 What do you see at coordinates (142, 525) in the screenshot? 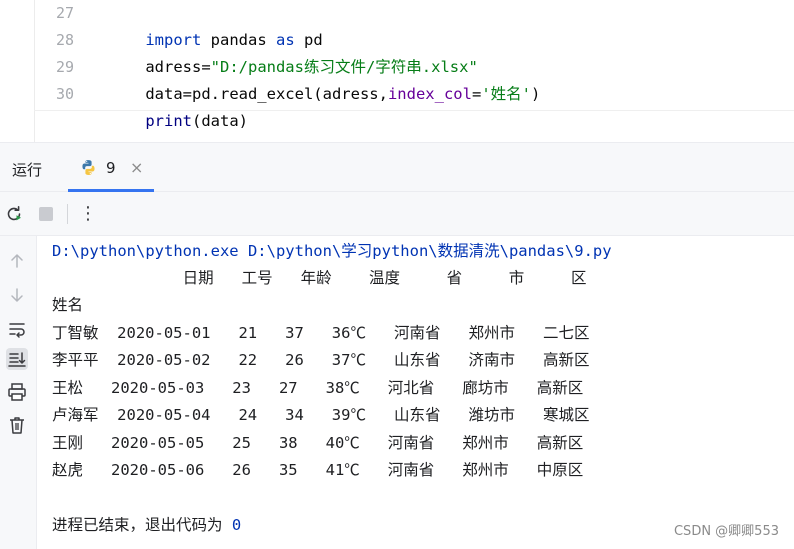
I see `exit-text: 进程已结束，退出代码为` at bounding box center [142, 525].